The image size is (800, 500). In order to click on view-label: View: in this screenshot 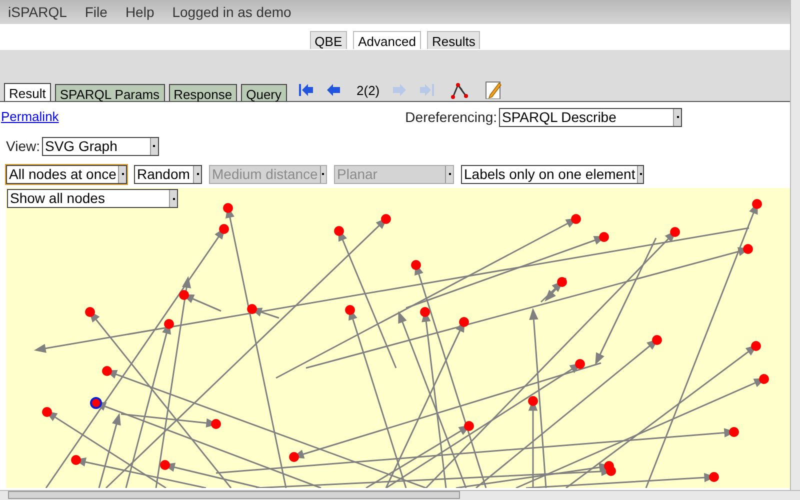, I will do `click(23, 146)`.